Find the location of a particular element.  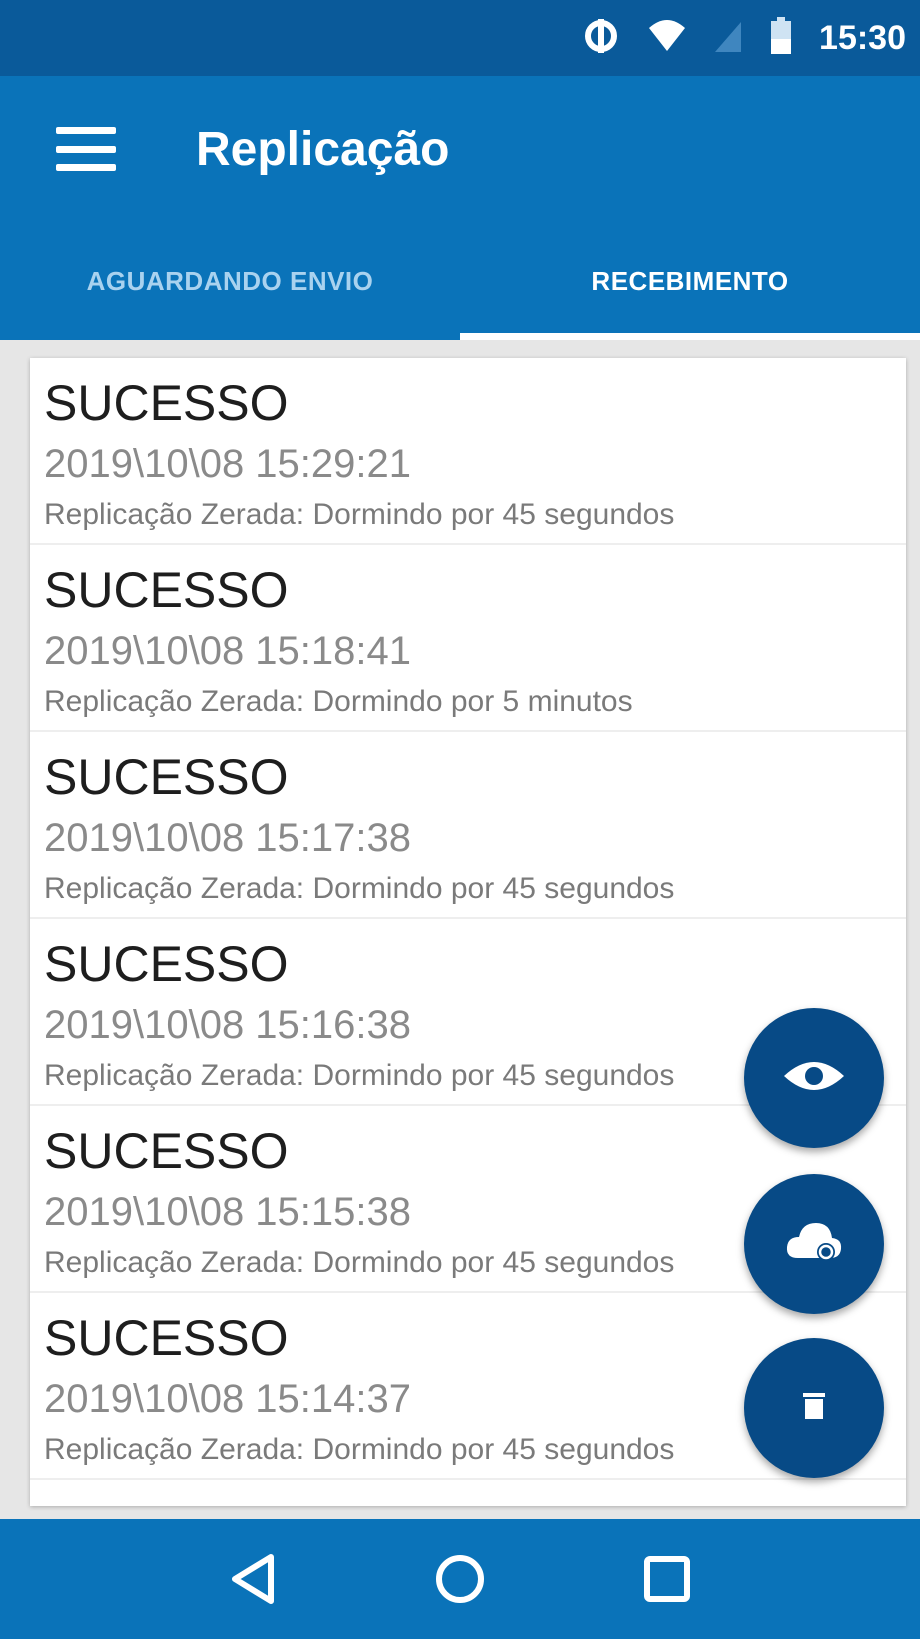

view-button is located at coordinates (814, 1078).